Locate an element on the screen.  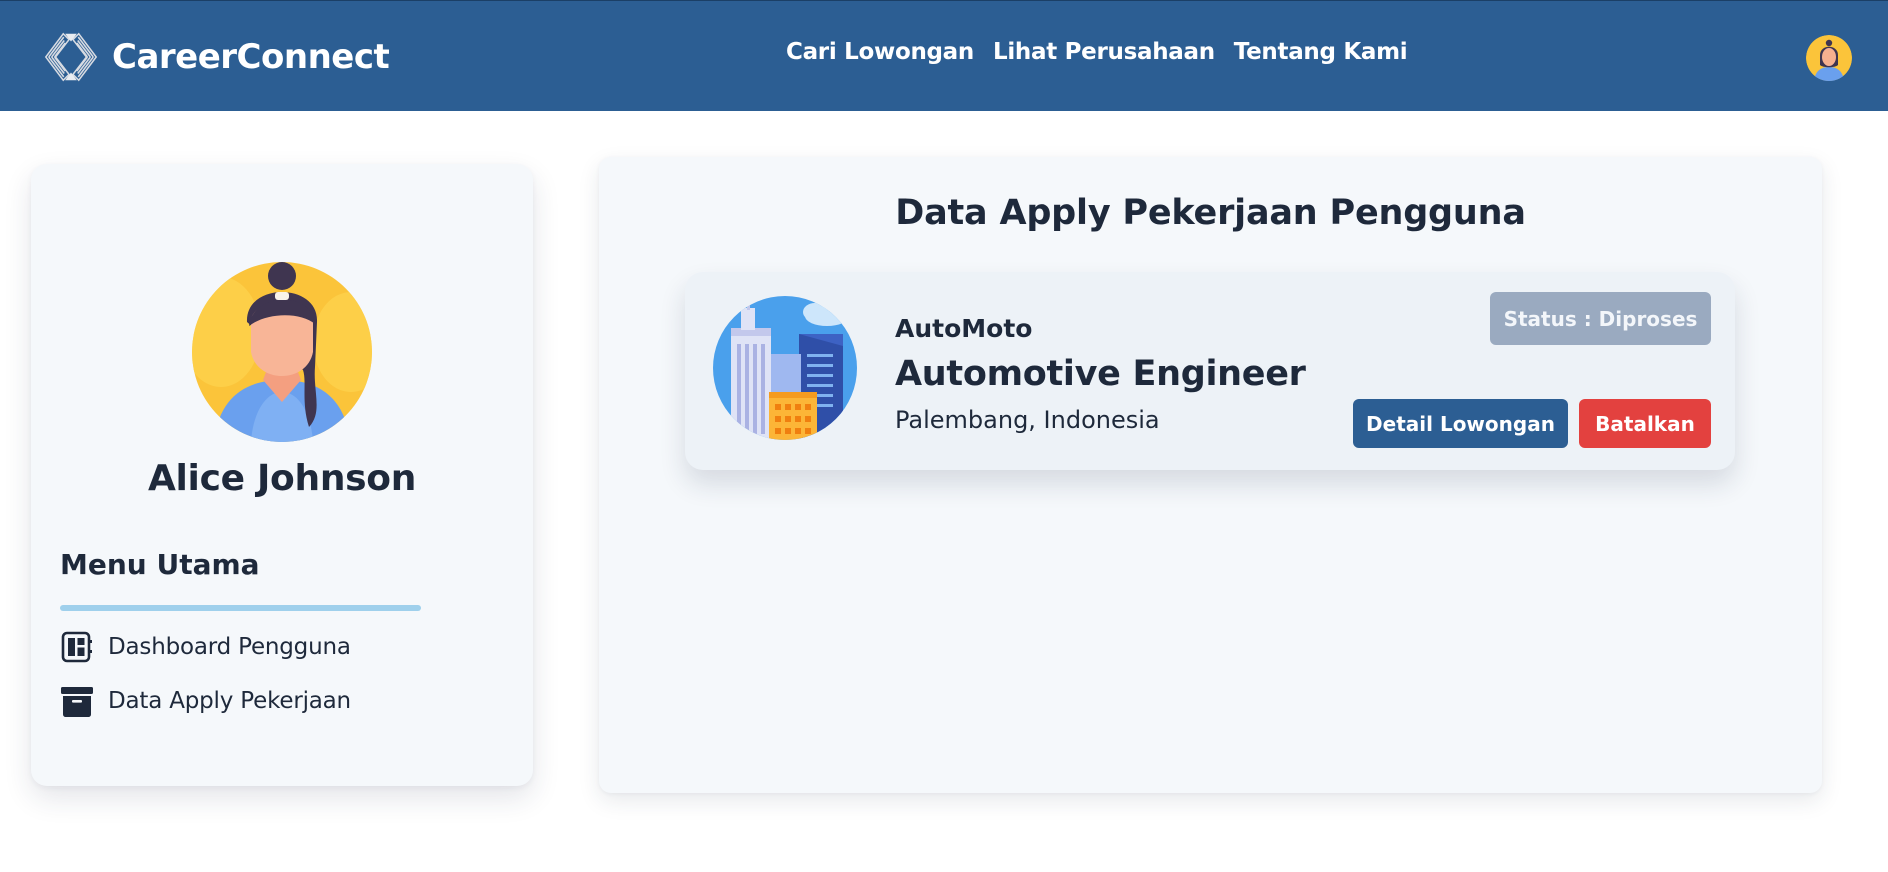
nav-link-tentang-kami: Tentang Kami is located at coordinates (1321, 52).